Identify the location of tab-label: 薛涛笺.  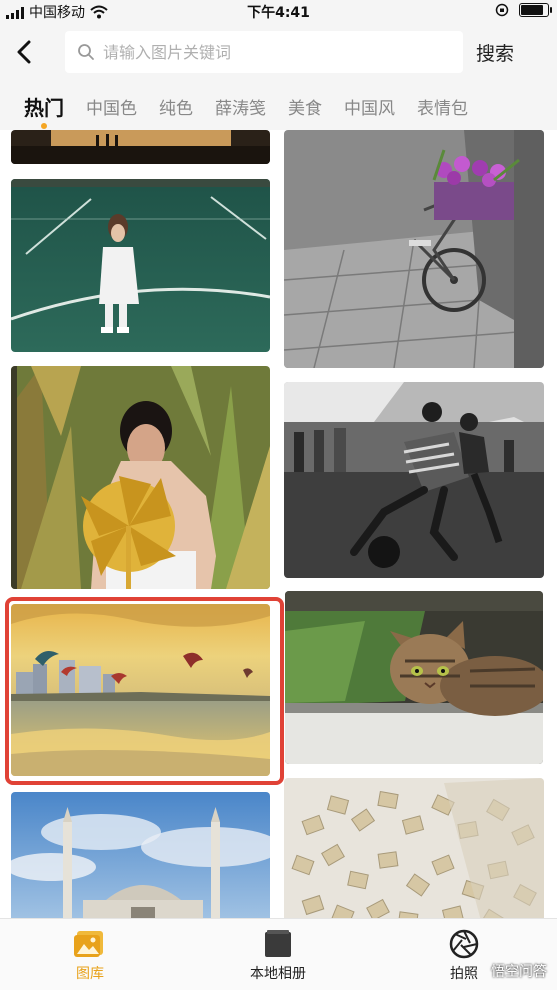
(240, 108).